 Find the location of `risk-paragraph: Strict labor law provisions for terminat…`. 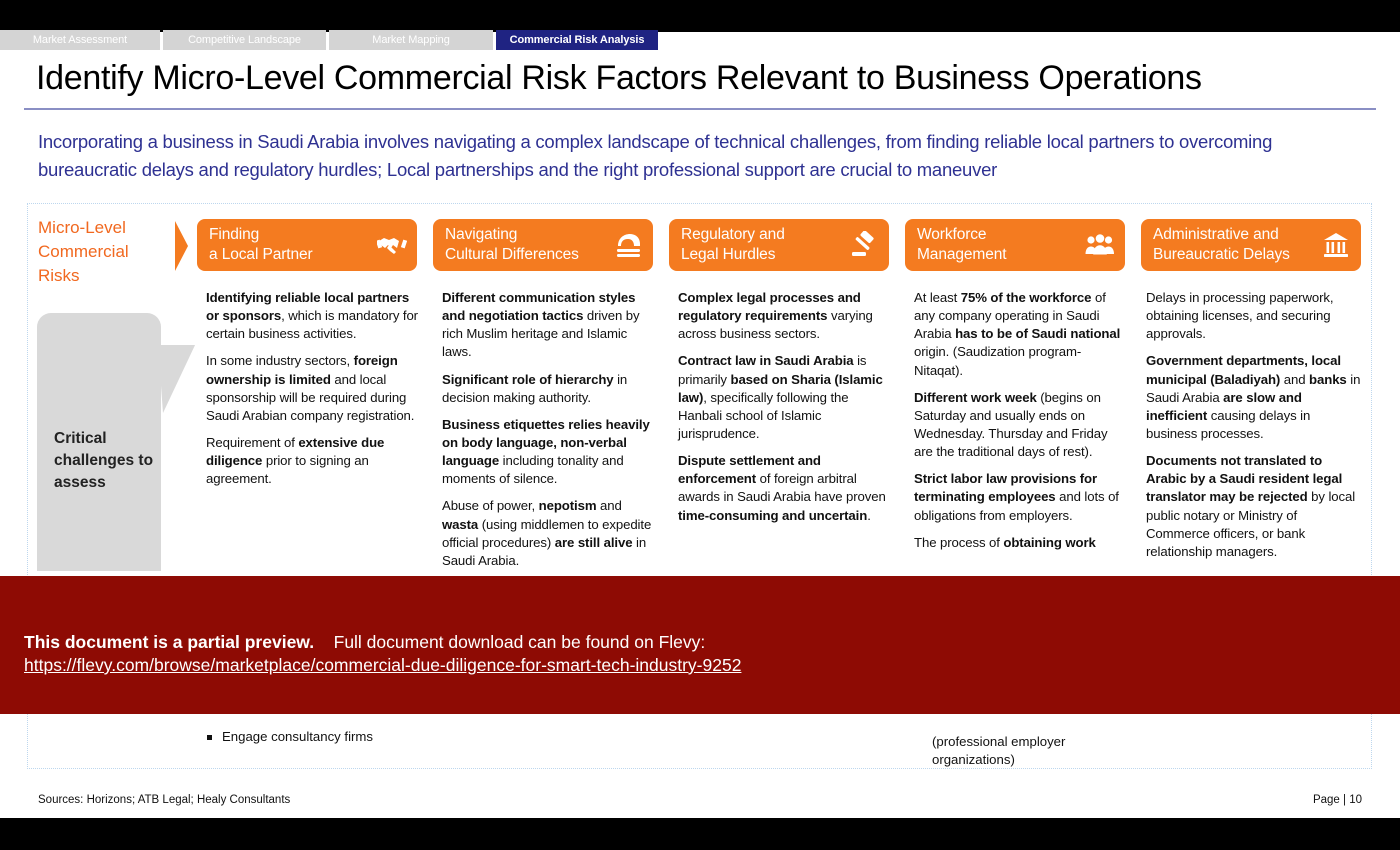

risk-paragraph: Strict labor law provisions for terminat… is located at coordinates (1016, 497).